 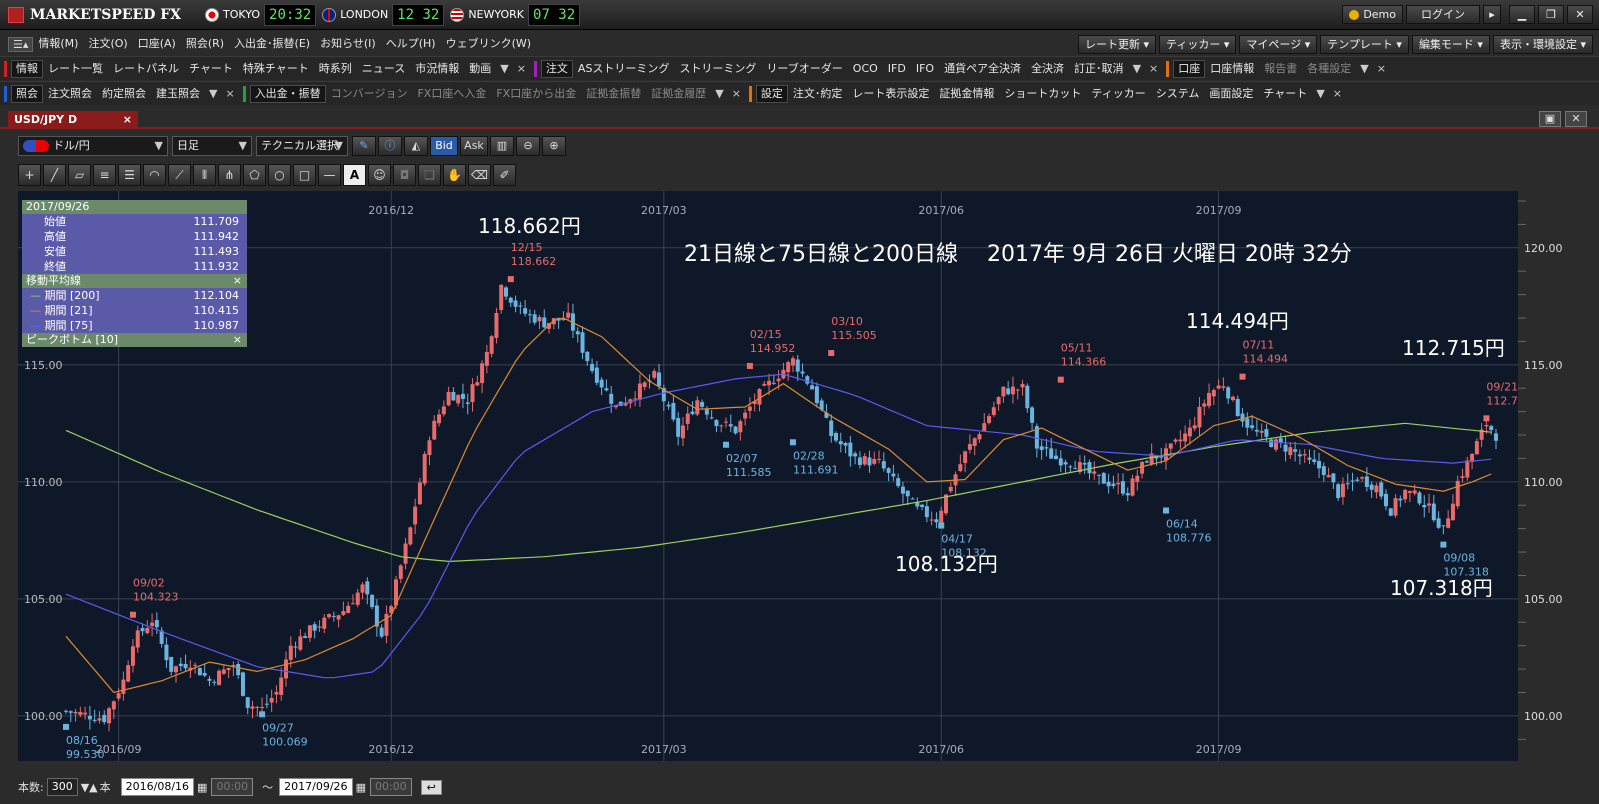 I want to click on toolbar-item: 訂正･取消, so click(x=1099, y=69).